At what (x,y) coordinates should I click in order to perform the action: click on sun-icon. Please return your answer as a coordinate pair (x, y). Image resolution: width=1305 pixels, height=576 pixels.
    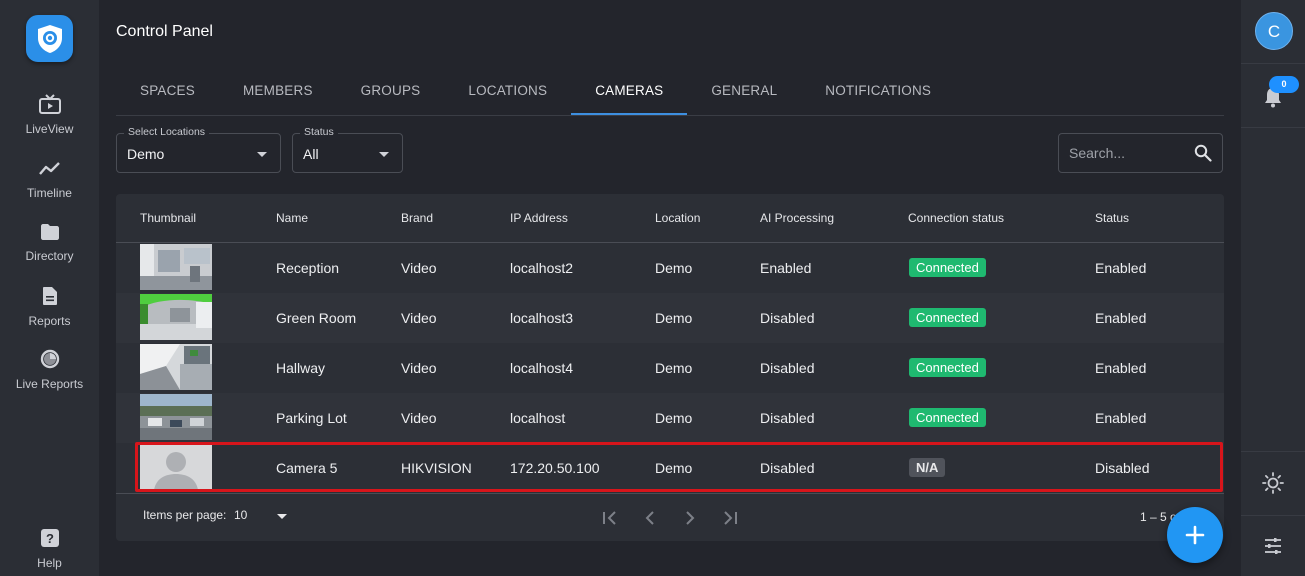
    Looking at the image, I should click on (1273, 483).